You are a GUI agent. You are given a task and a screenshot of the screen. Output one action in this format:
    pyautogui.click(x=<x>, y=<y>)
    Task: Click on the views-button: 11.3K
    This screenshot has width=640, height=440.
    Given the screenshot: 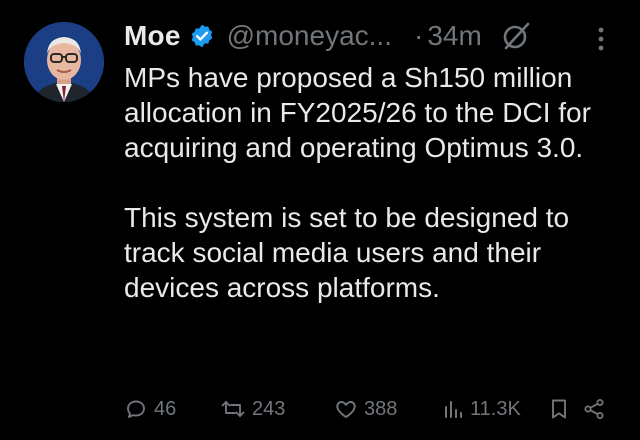 What is the action you would take?
    pyautogui.click(x=481, y=409)
    